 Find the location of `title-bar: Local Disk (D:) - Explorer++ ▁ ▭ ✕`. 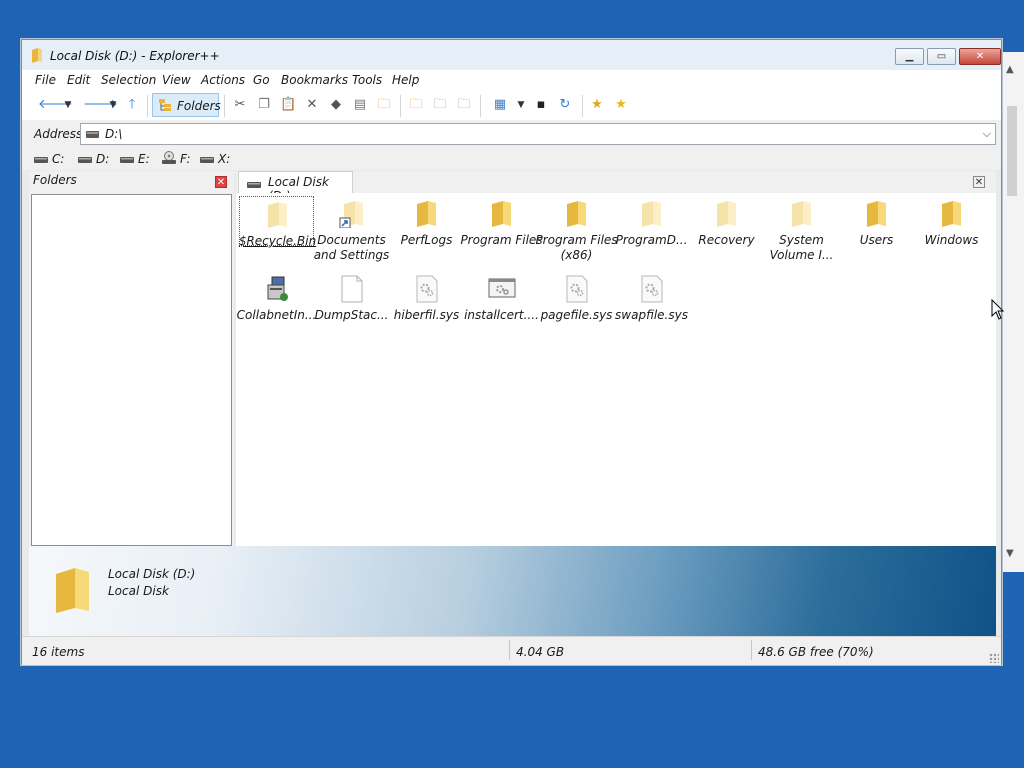

title-bar: Local Disk (D:) - Explorer++ ▁ ▭ ✕ is located at coordinates (511, 55).